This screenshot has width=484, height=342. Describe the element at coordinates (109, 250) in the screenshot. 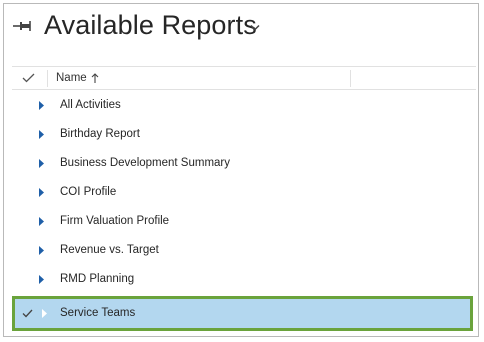

I see `report-name: Revenue vs. Target` at that location.